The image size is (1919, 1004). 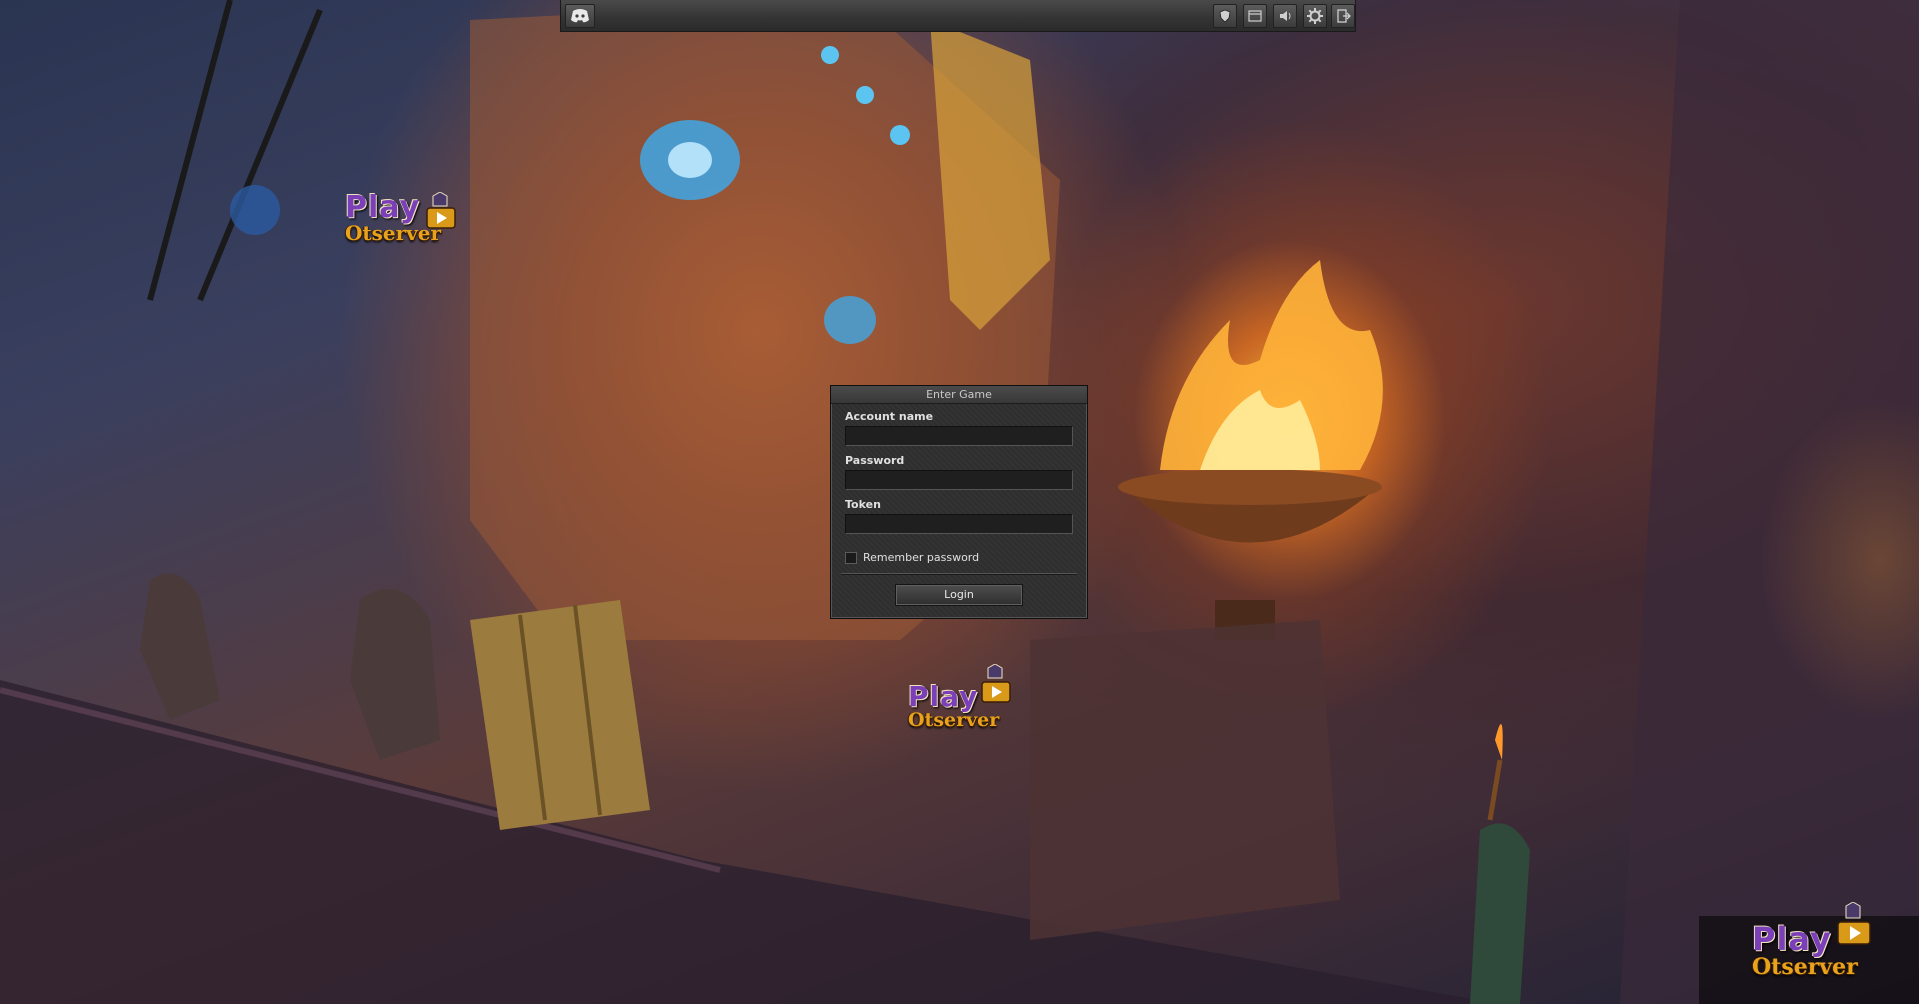 I want to click on window-title: Enter Game, so click(x=959, y=395).